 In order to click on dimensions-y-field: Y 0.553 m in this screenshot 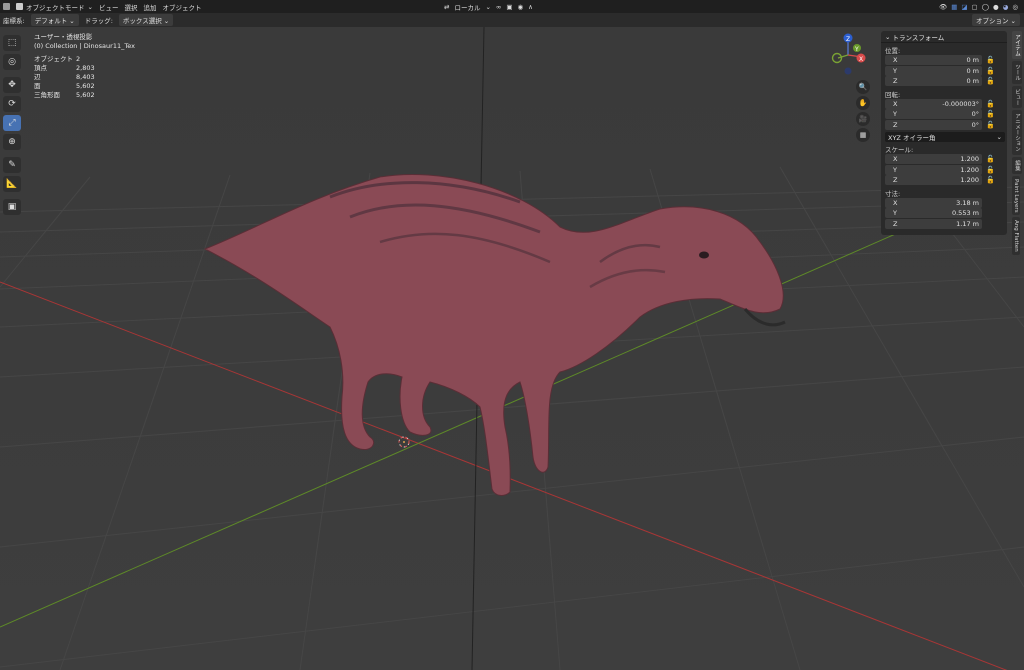, I will do `click(933, 213)`.